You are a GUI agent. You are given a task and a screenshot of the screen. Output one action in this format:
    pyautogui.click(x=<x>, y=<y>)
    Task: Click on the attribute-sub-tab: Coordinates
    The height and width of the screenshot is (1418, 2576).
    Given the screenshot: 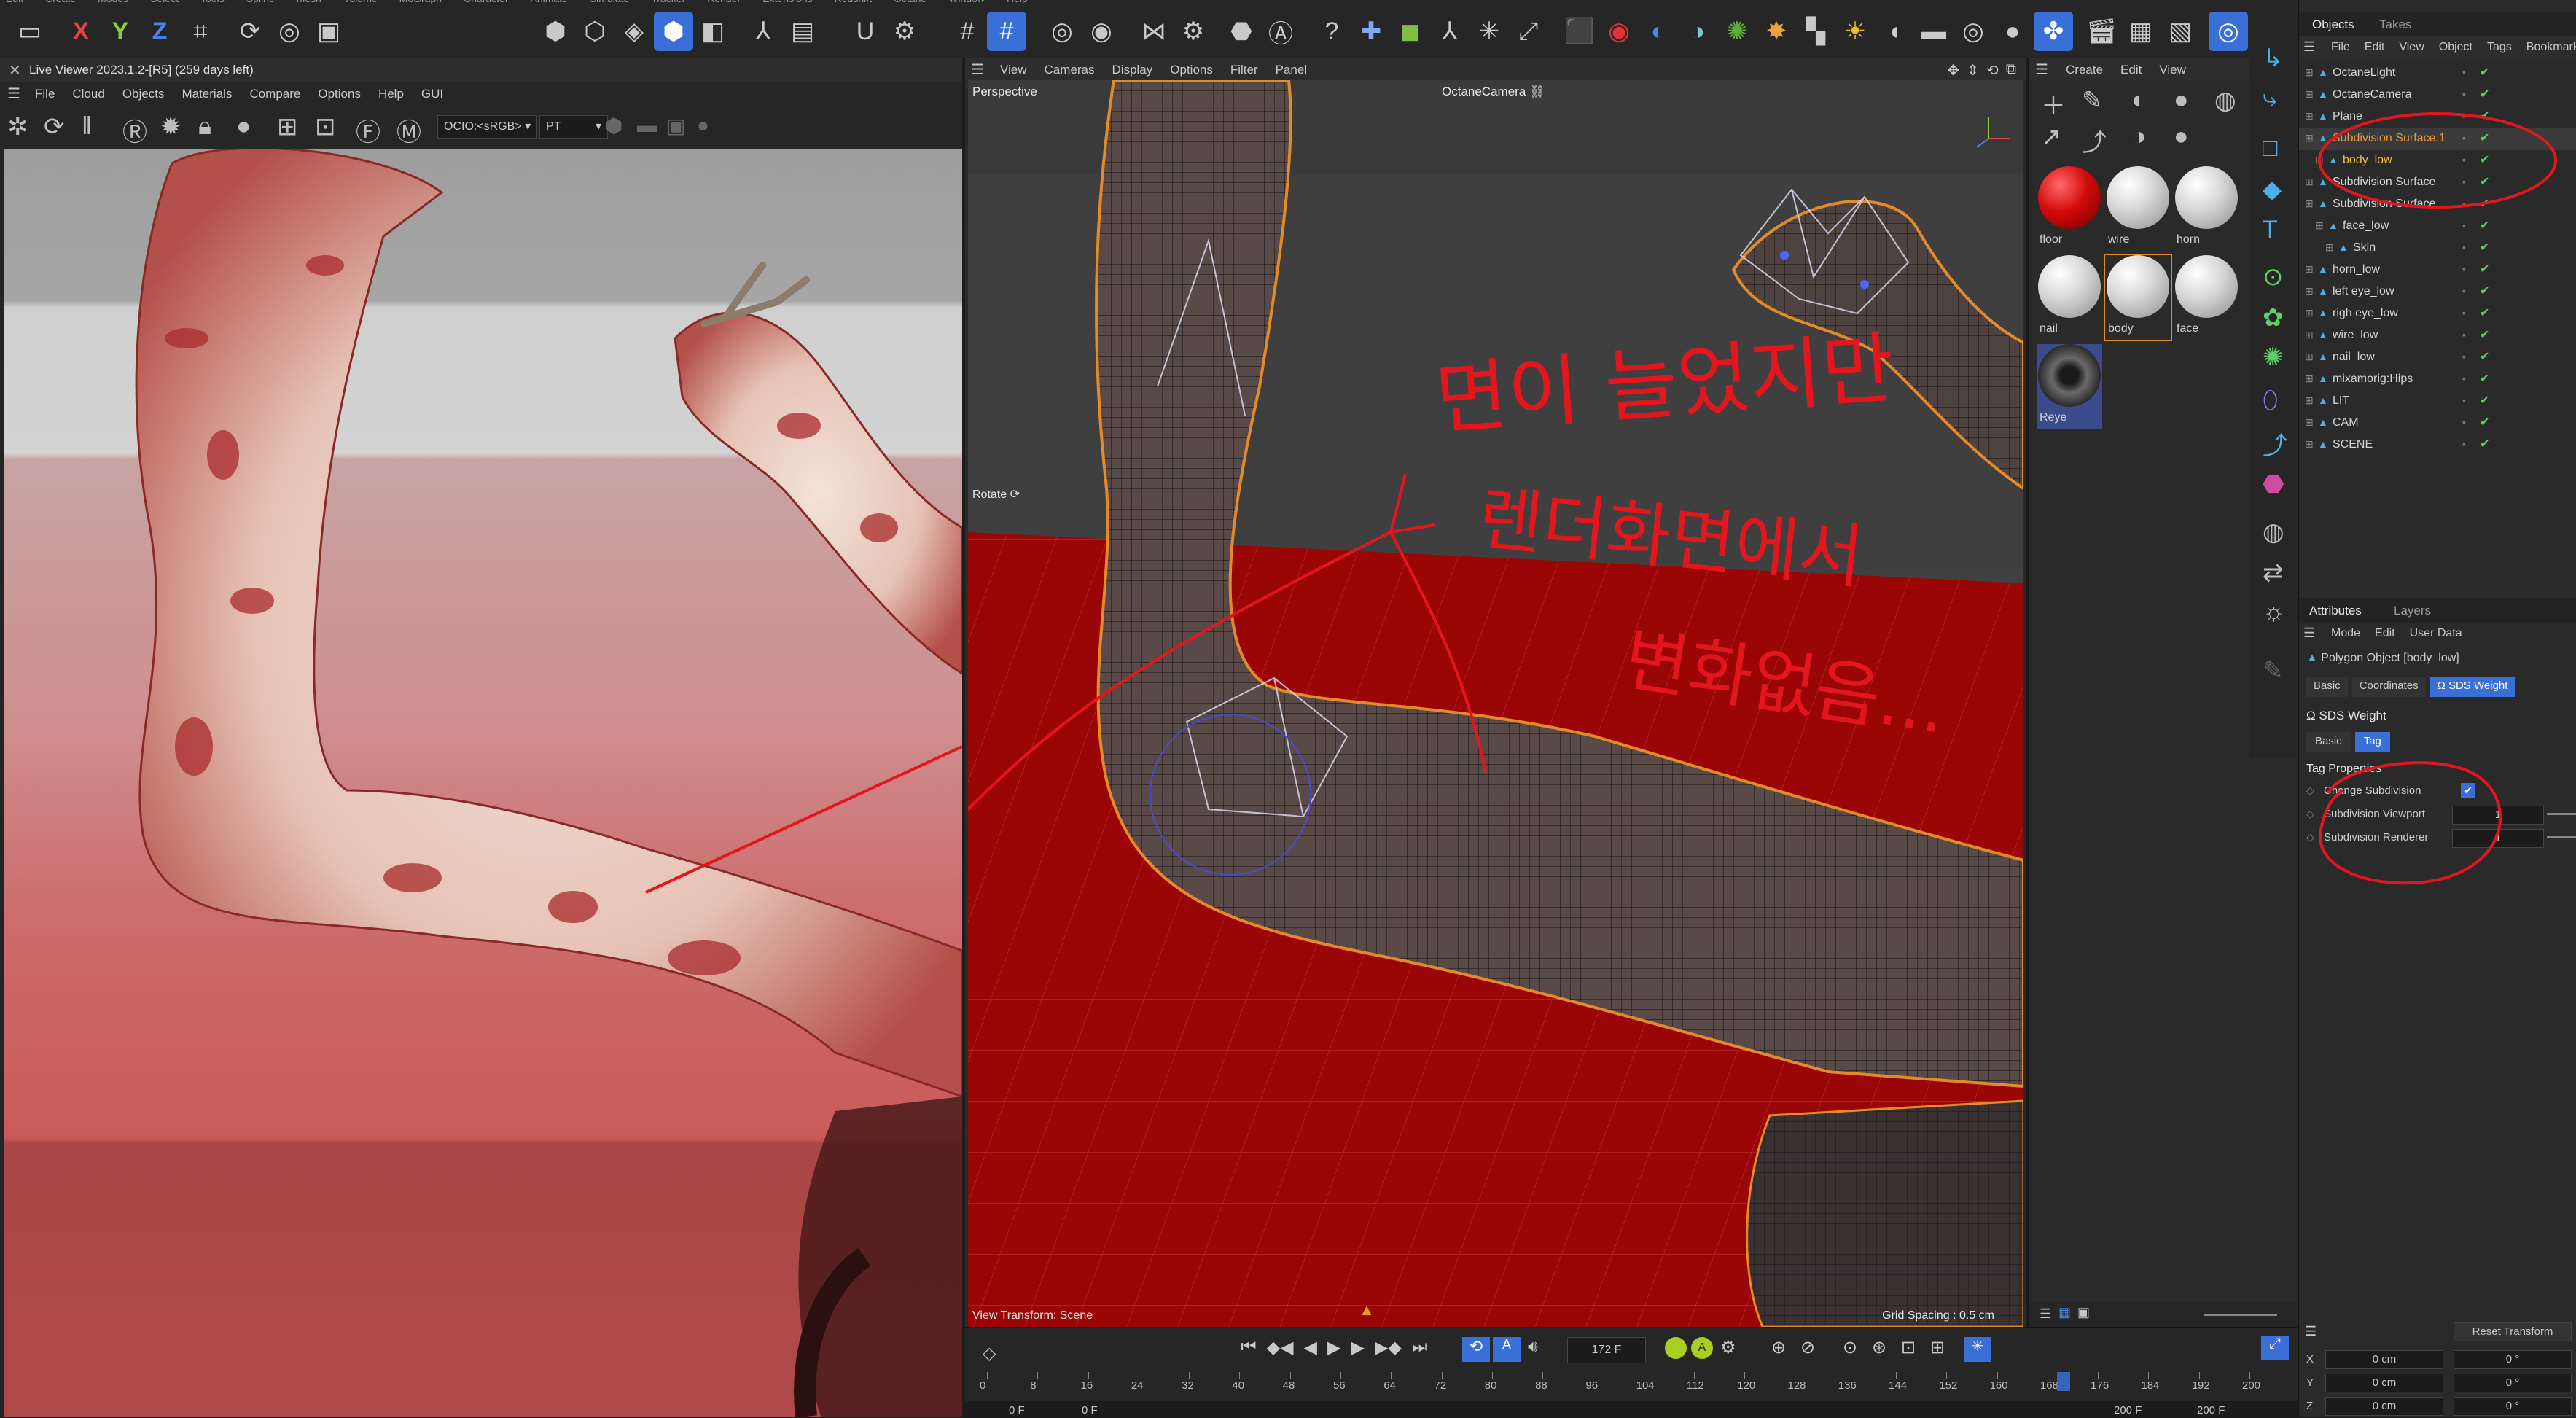 What is the action you would take?
    pyautogui.click(x=2388, y=687)
    